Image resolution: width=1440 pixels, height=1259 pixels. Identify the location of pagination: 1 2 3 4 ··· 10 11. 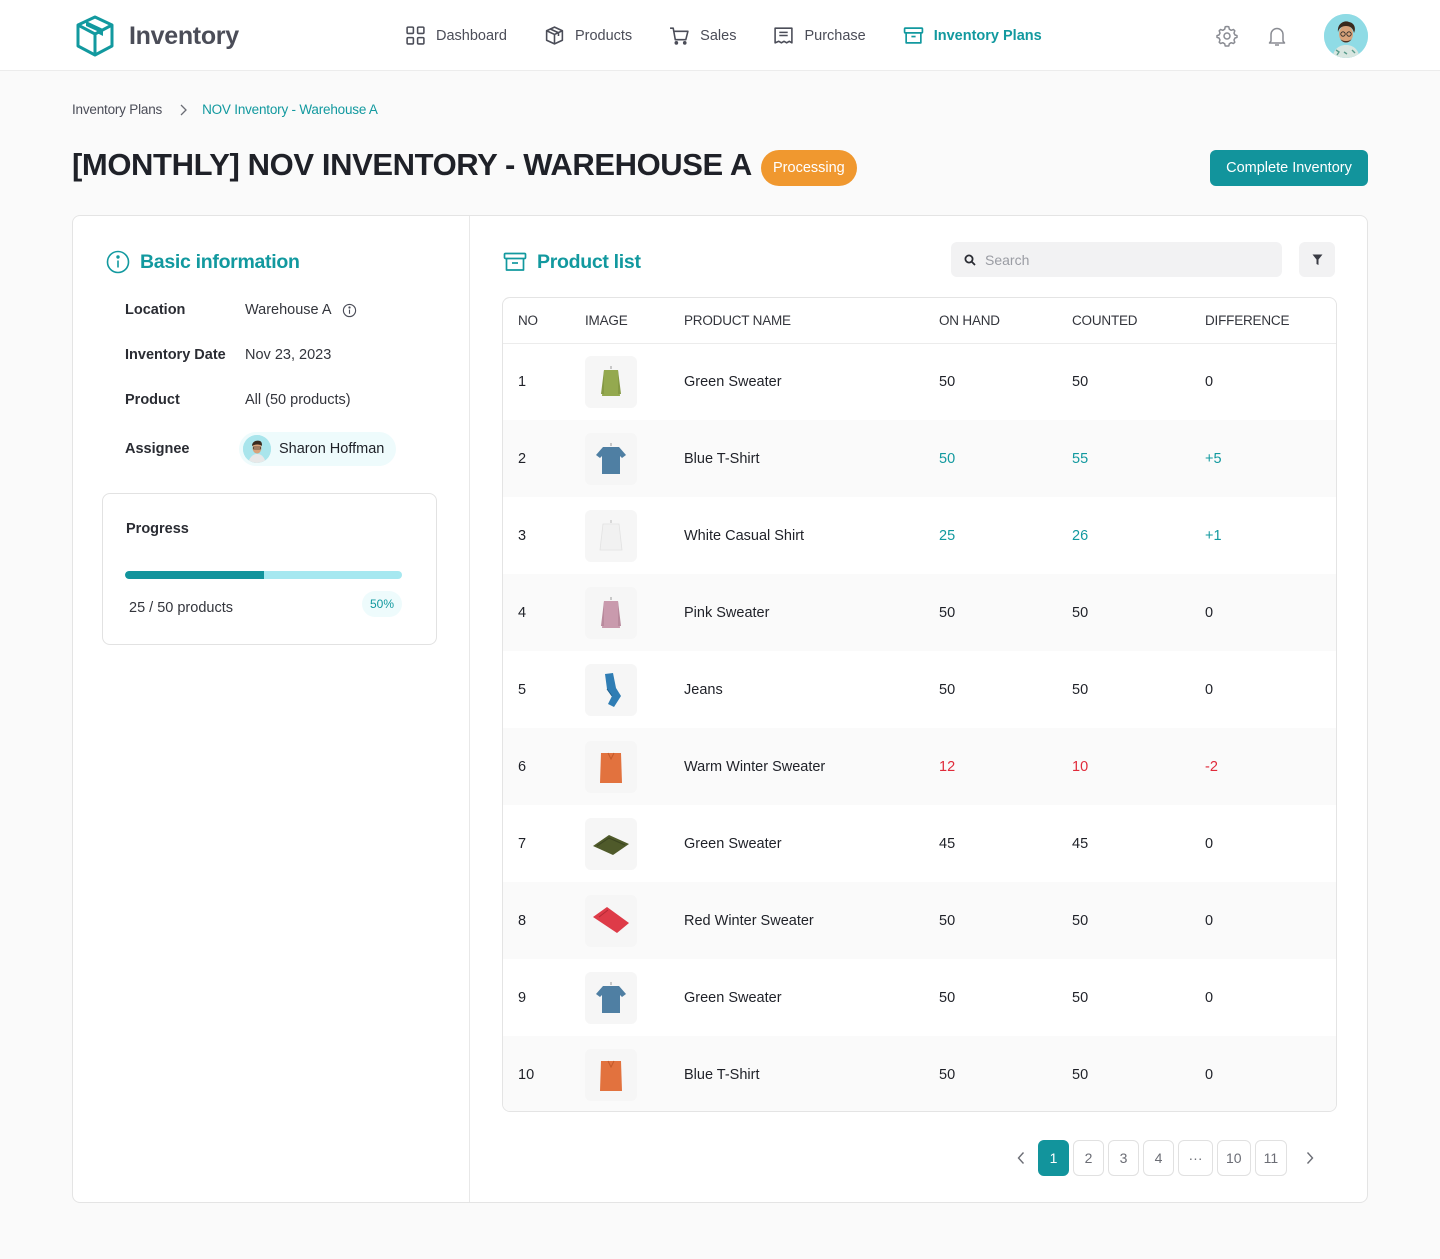
(1165, 1158).